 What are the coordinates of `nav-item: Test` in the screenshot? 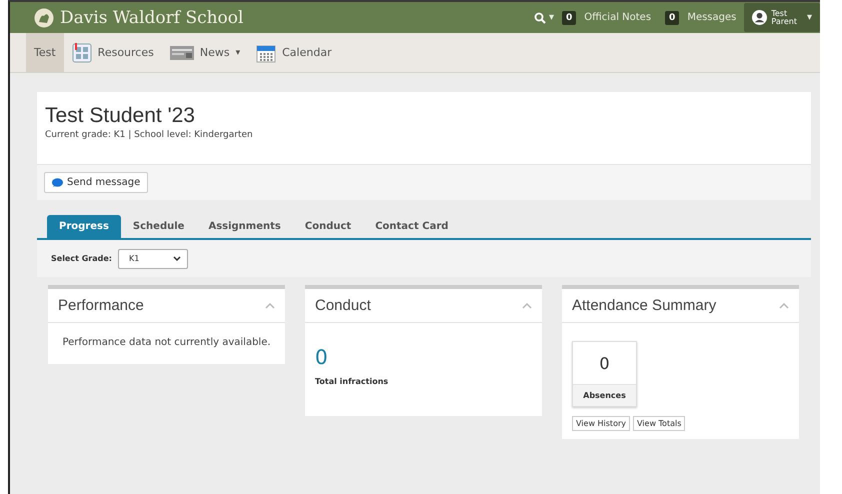 It's located at (45, 52).